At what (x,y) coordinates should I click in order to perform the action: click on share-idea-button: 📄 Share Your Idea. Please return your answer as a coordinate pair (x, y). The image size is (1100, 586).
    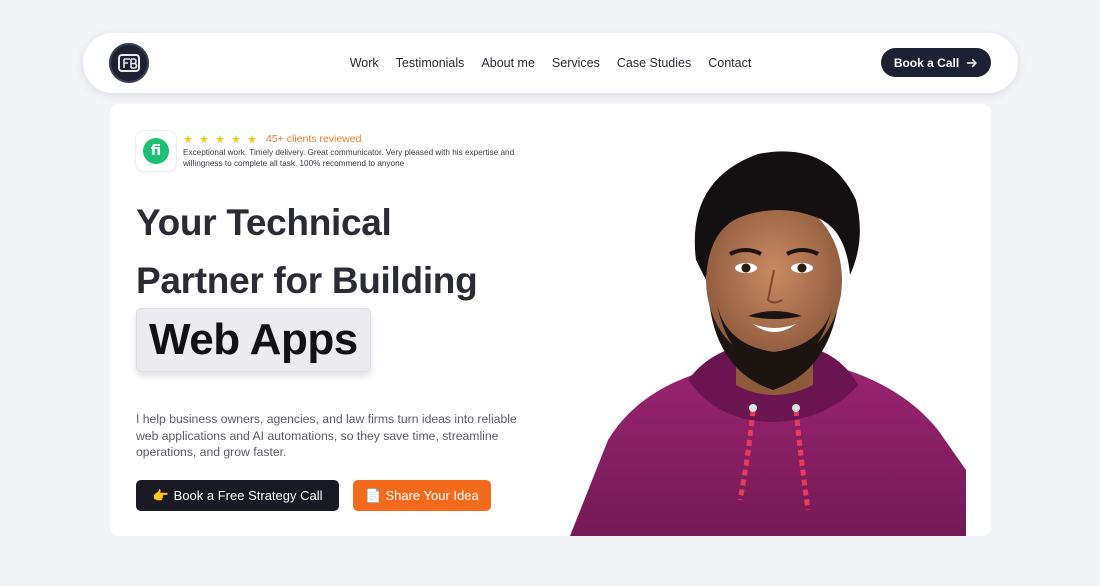
    Looking at the image, I should click on (422, 495).